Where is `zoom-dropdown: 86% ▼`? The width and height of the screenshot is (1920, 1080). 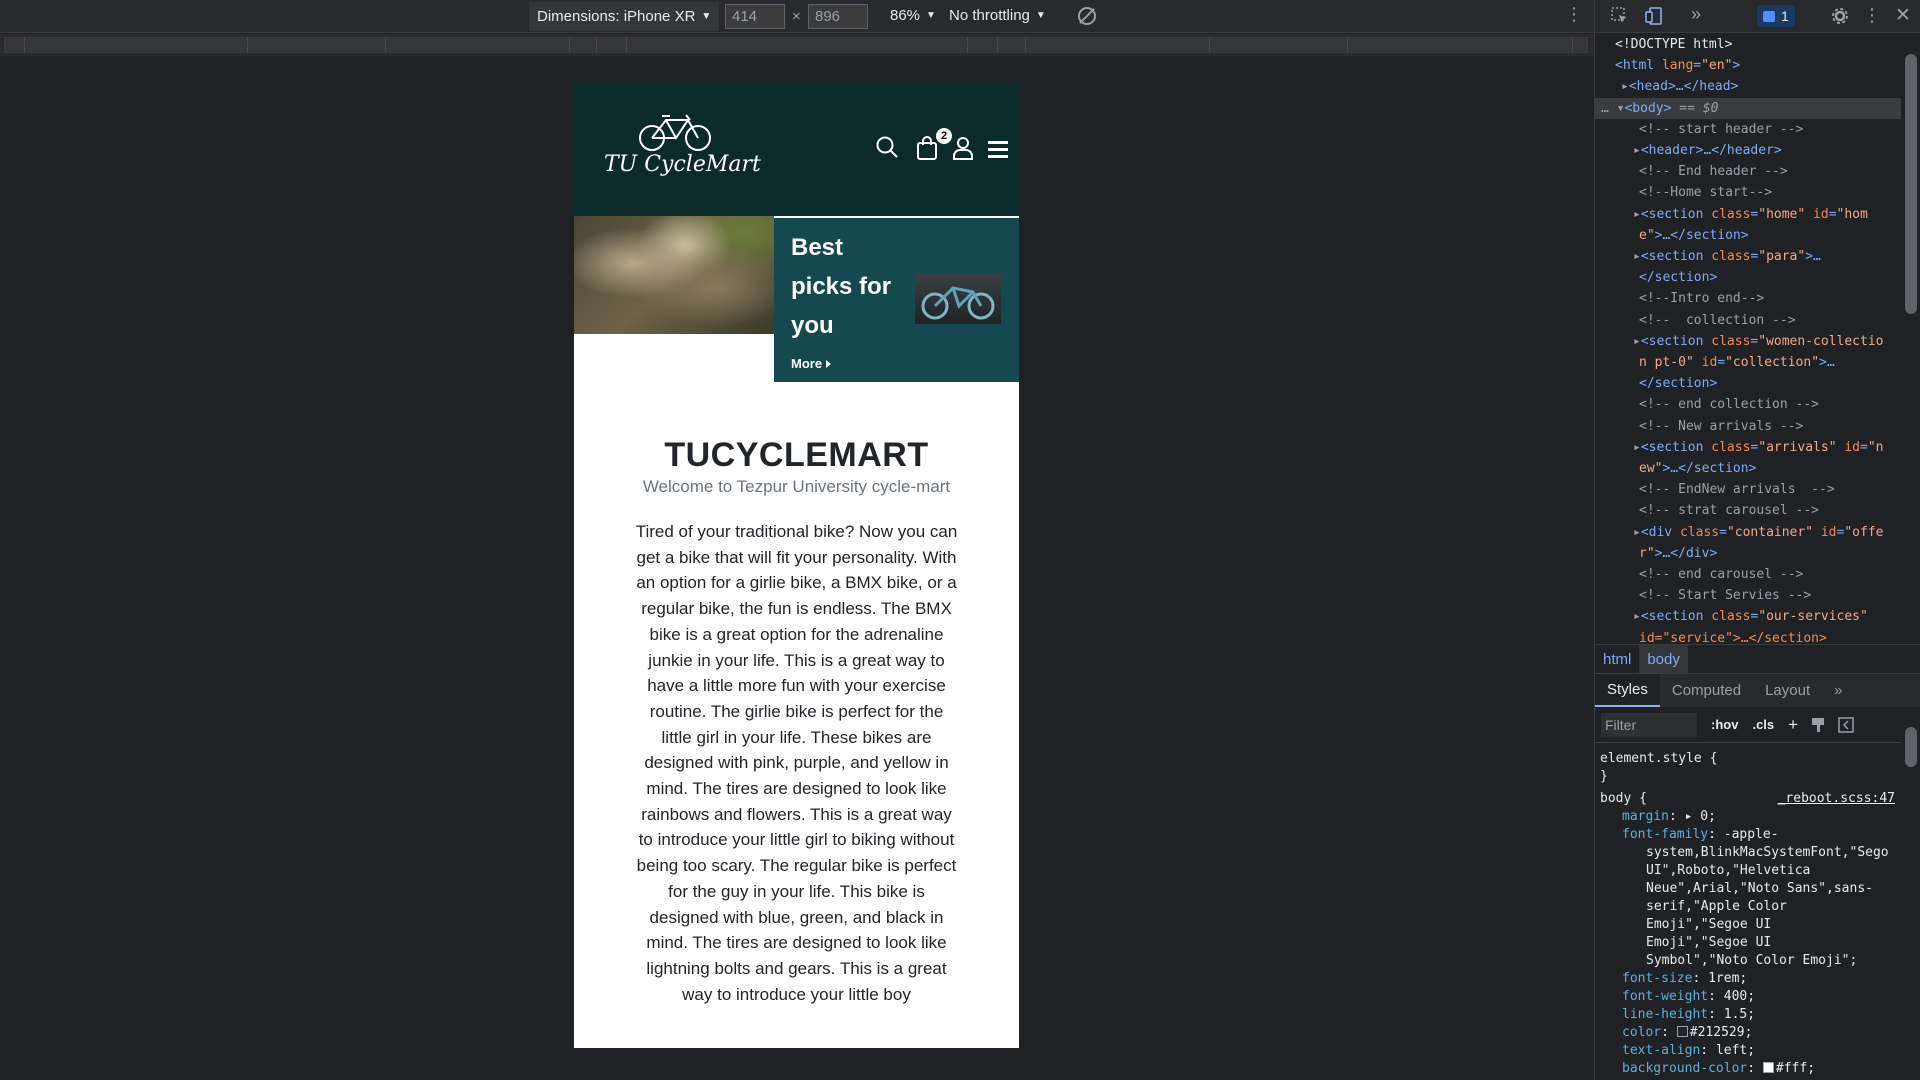 zoom-dropdown: 86% ▼ is located at coordinates (913, 15).